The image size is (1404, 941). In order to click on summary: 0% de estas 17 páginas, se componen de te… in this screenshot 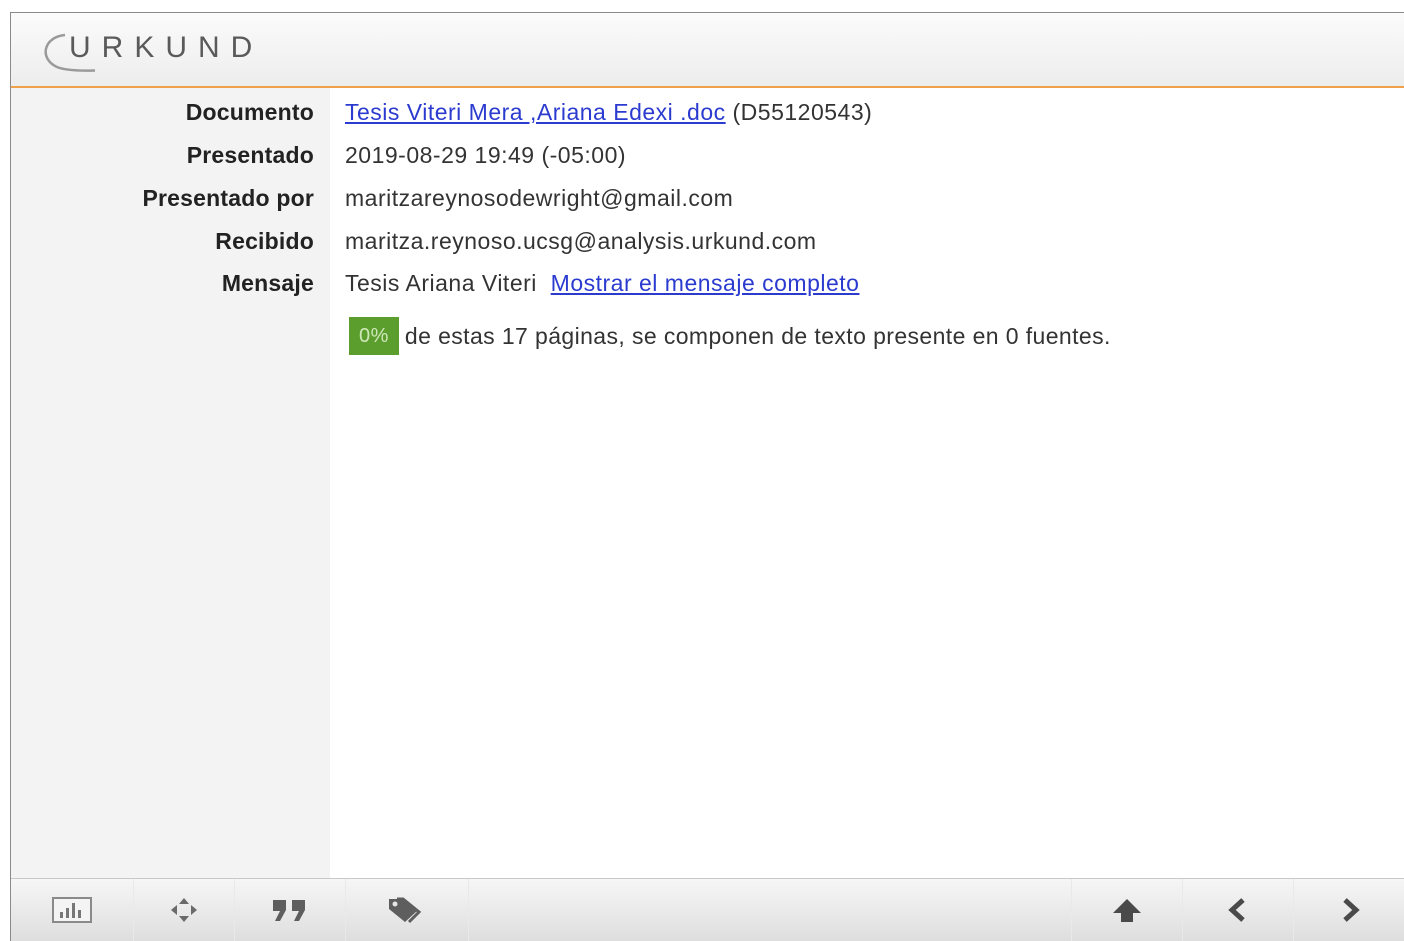, I will do `click(730, 335)`.